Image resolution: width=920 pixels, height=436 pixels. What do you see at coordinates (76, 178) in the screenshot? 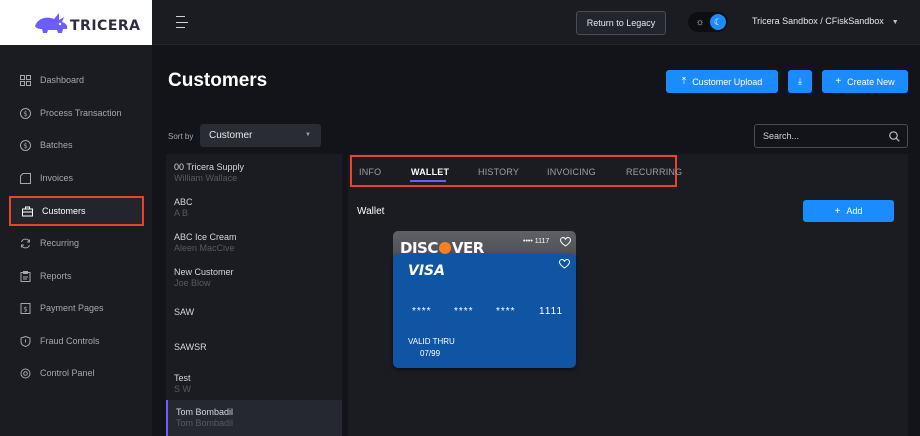
I see `sidebar-item-invoices: Invoices` at bounding box center [76, 178].